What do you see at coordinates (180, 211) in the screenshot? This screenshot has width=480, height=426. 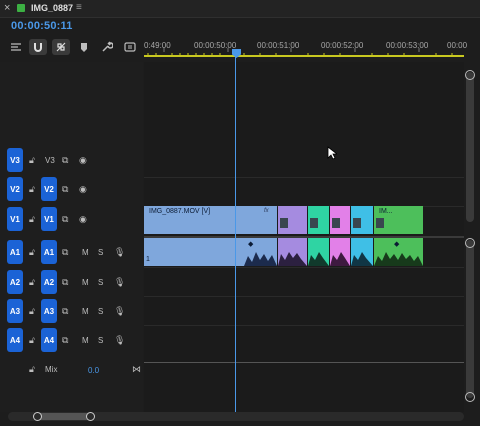 I see `clip-name: IMG_0887.MOV [V]` at bounding box center [180, 211].